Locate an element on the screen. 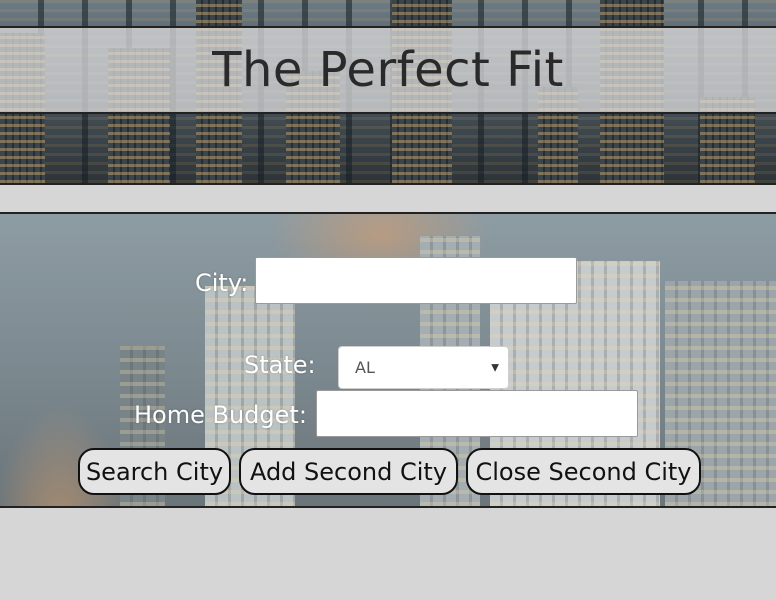 The width and height of the screenshot is (776, 600). chevron-down-icon: ▼ is located at coordinates (495, 367).